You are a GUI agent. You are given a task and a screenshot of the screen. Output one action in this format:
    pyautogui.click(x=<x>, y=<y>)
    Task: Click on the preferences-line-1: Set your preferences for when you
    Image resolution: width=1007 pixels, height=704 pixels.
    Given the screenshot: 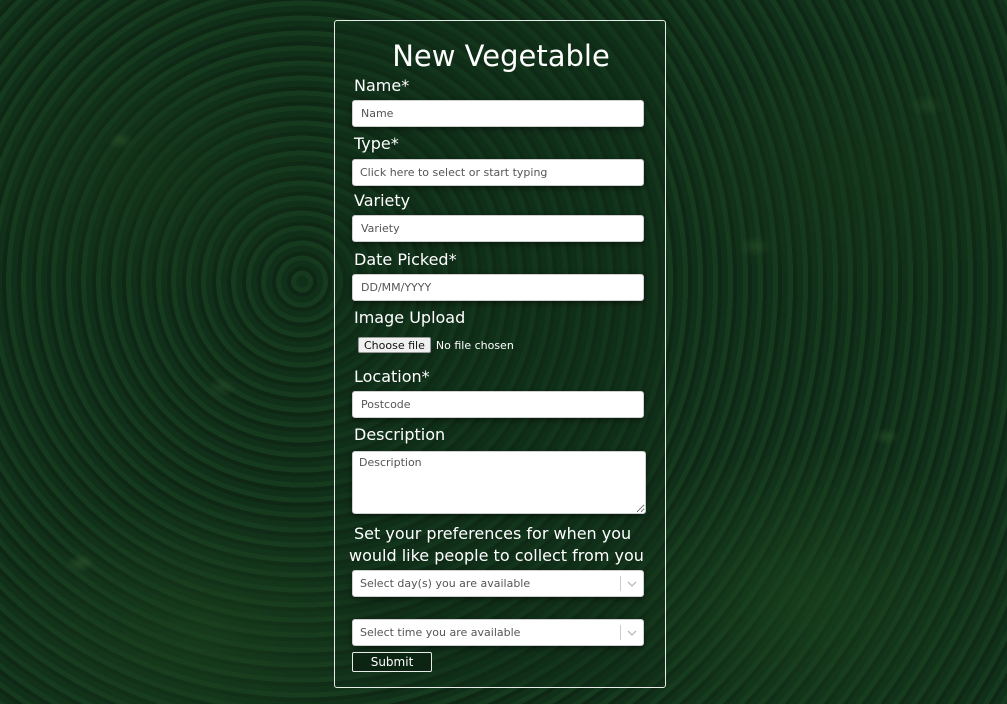 What is the action you would take?
    pyautogui.click(x=493, y=533)
    